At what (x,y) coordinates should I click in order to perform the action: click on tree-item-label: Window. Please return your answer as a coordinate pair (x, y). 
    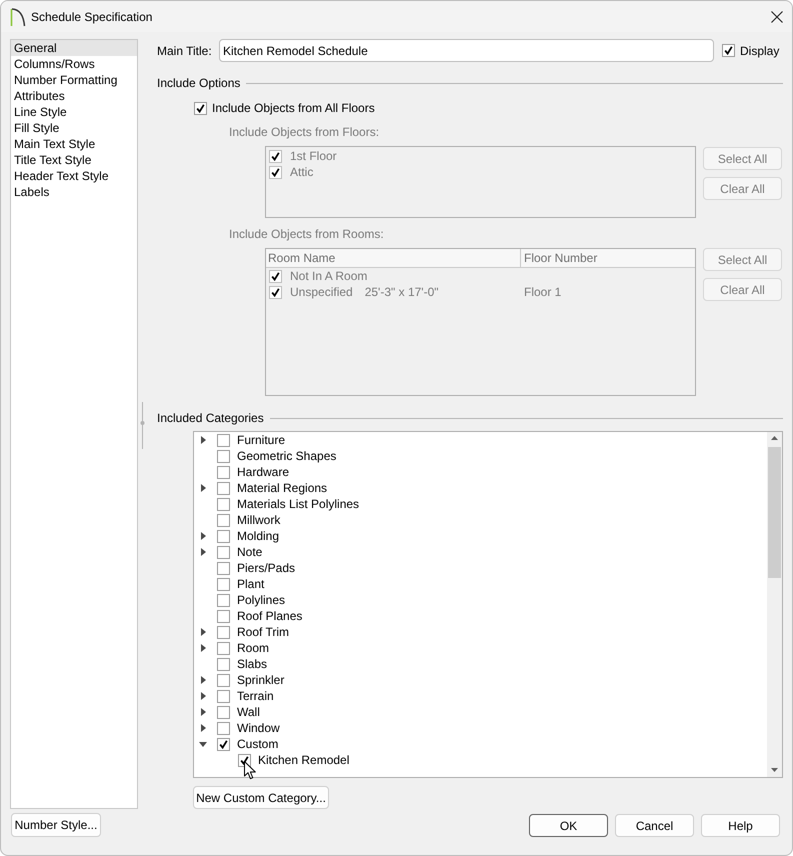
    Looking at the image, I should click on (258, 728).